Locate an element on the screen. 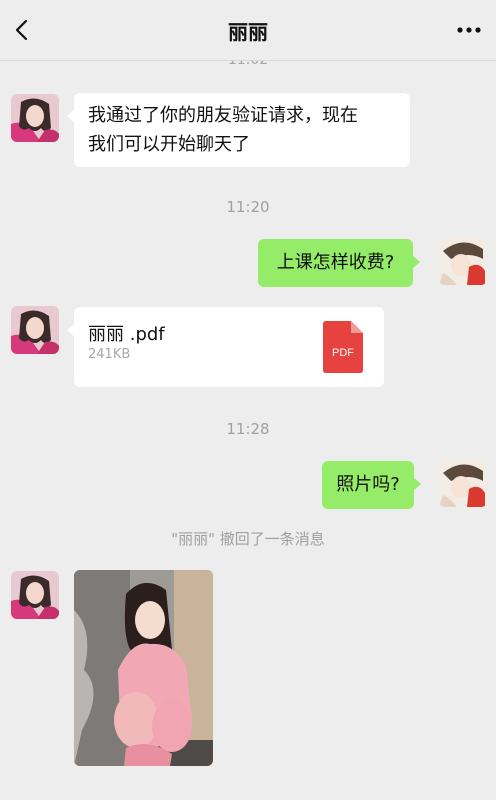 Image resolution: width=496 pixels, height=800 pixels. timestamp: 11:20 is located at coordinates (248, 207).